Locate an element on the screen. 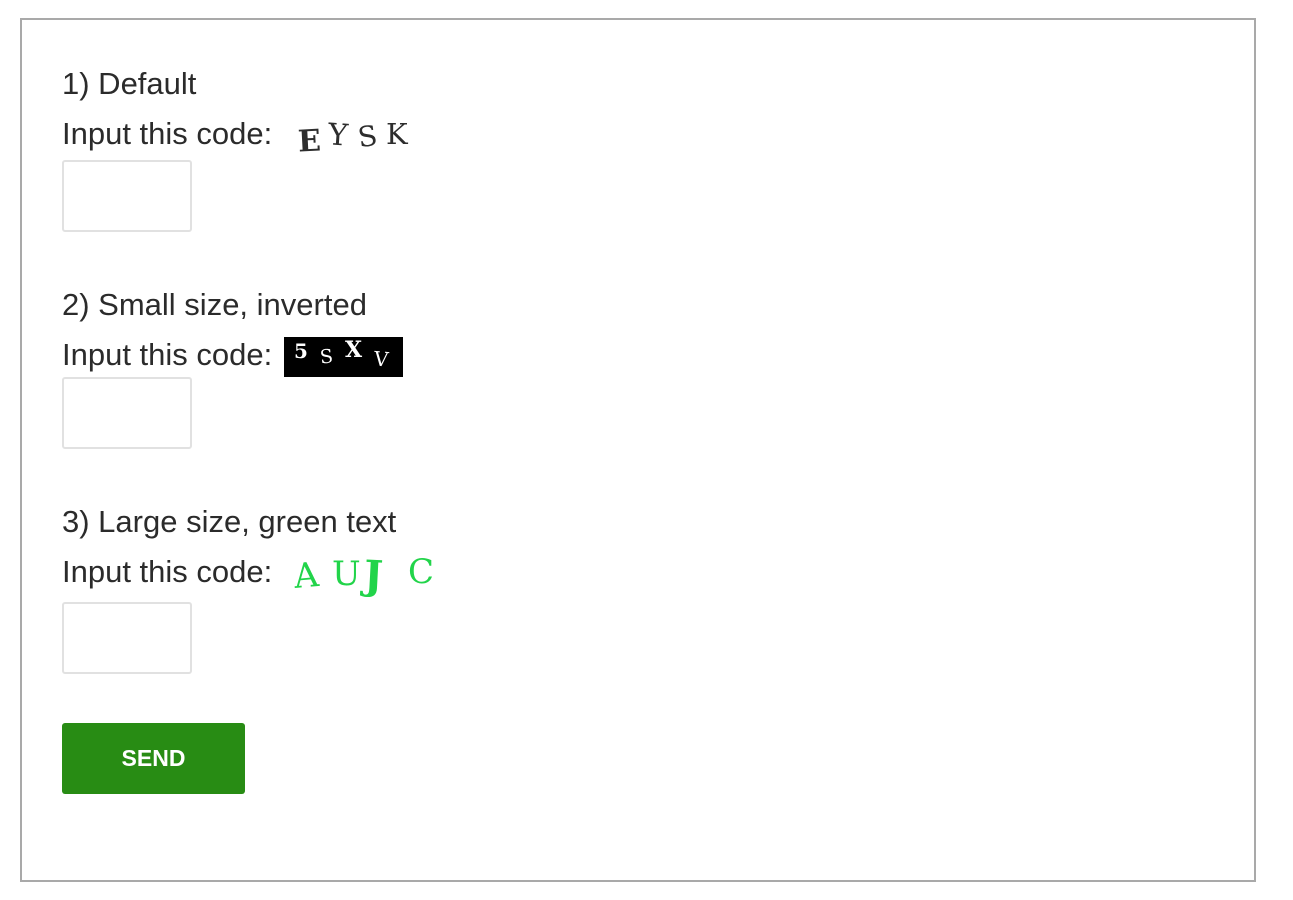  captcha-char: X is located at coordinates (354, 350).